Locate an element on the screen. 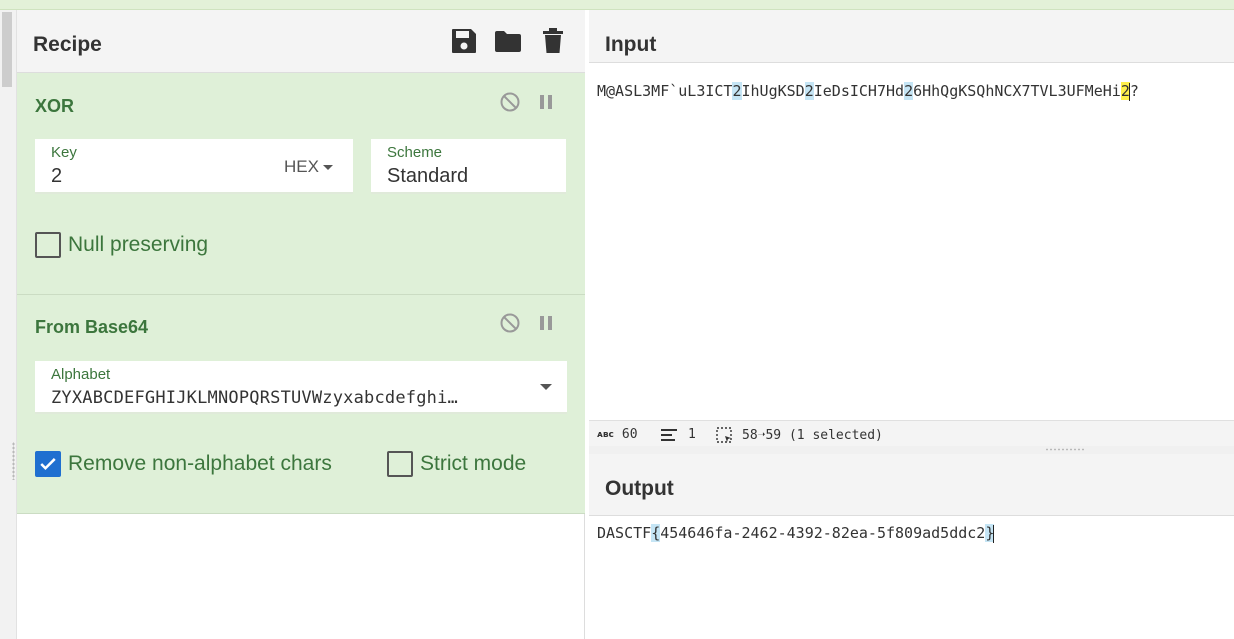 This screenshot has height=639, width=1234. resize-grip is located at coordinates (13, 461).